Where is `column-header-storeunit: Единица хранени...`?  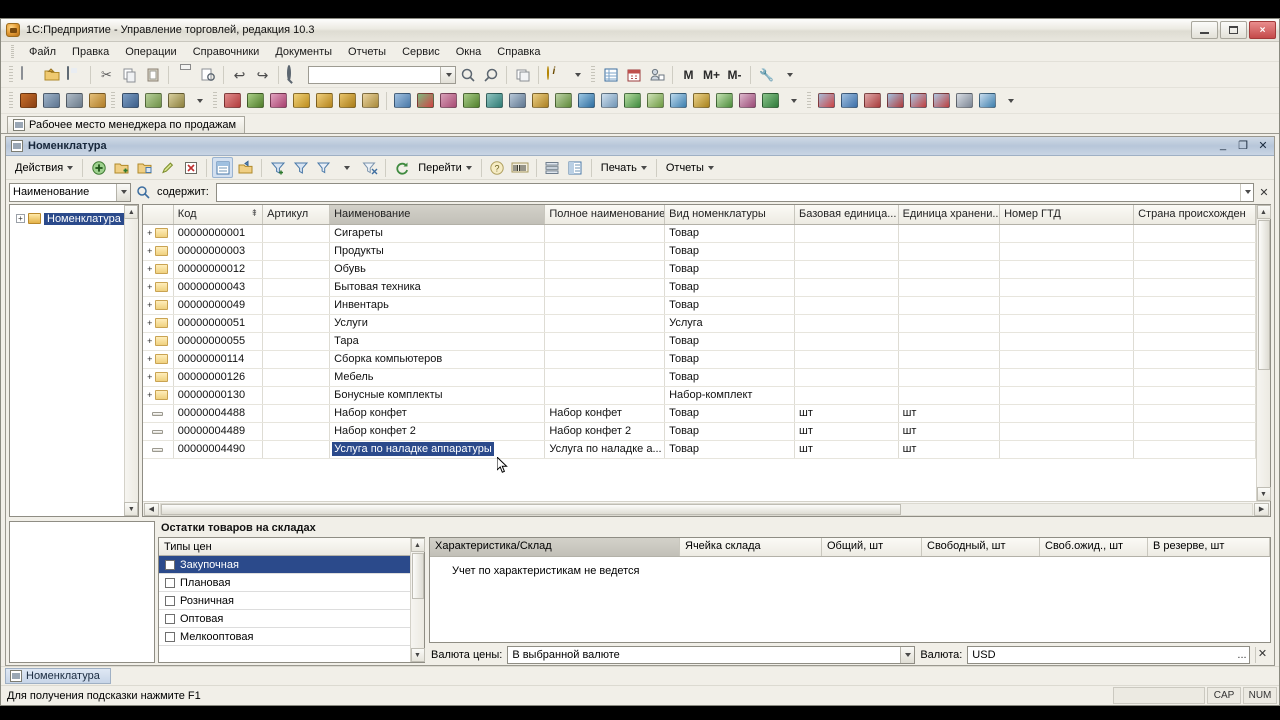
column-header-storeunit: Единица хранени... is located at coordinates (949, 215).